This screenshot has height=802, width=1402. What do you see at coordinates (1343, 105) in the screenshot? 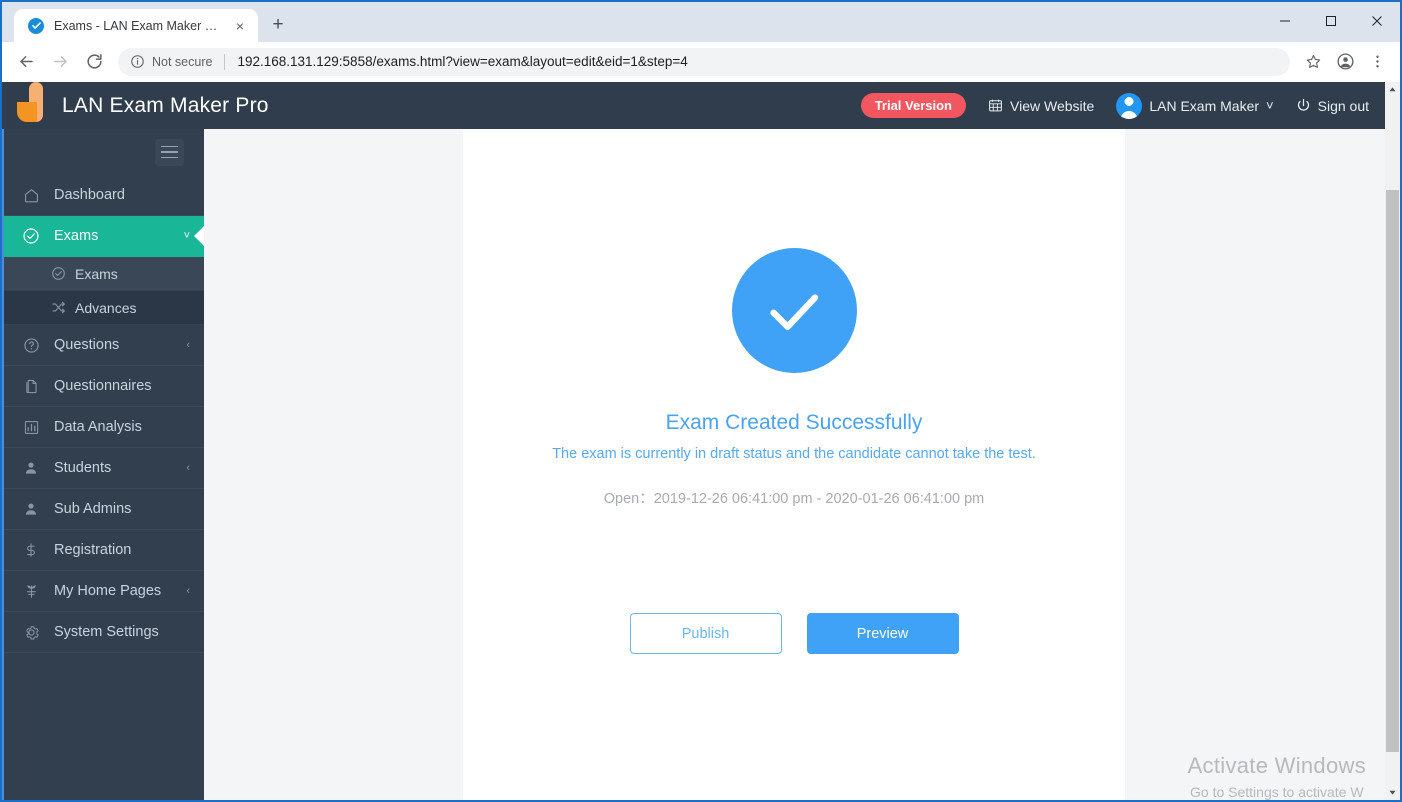
I see `sign-out-label: Sign out` at bounding box center [1343, 105].